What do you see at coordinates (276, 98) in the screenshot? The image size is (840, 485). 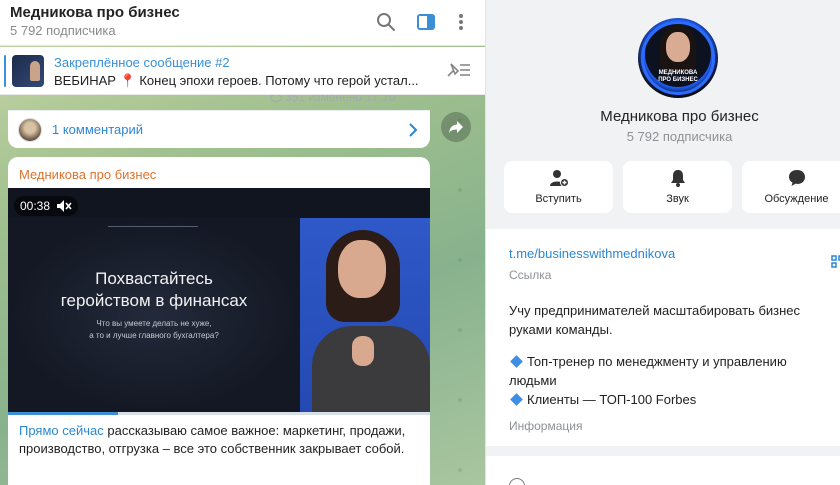 I see `views-icon` at bounding box center [276, 98].